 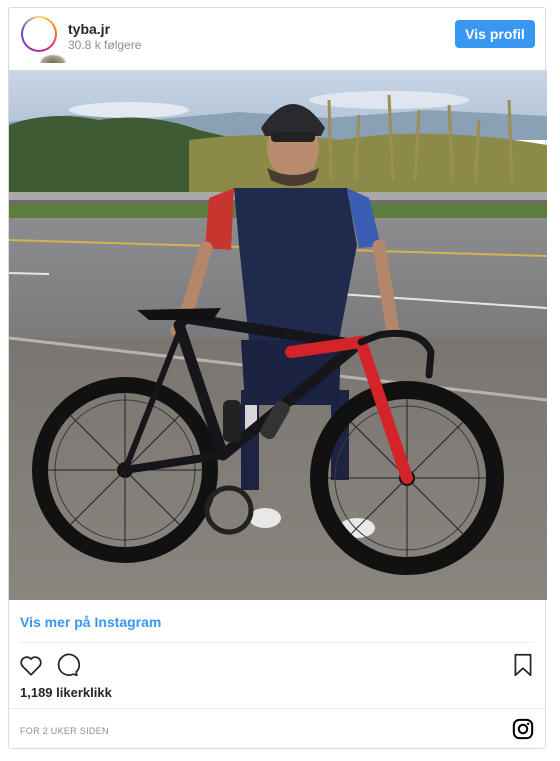 I want to click on view-more-on-instagram-link: Vis mer på Instagram, so click(x=90, y=622).